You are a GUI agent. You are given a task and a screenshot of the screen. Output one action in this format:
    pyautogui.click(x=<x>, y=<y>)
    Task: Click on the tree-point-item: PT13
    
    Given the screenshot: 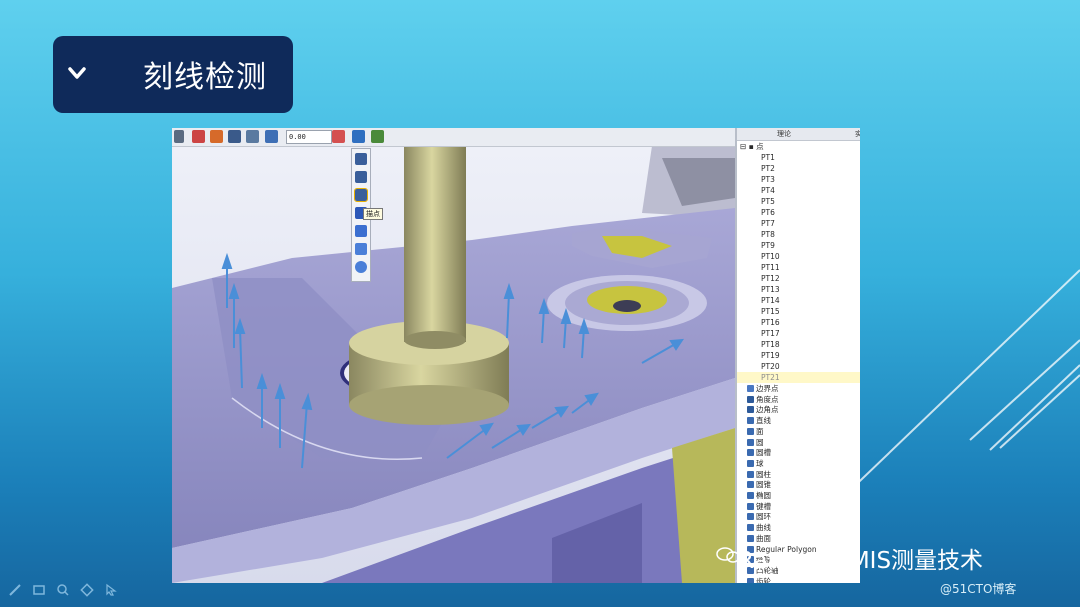 What is the action you would take?
    pyautogui.click(x=798, y=289)
    